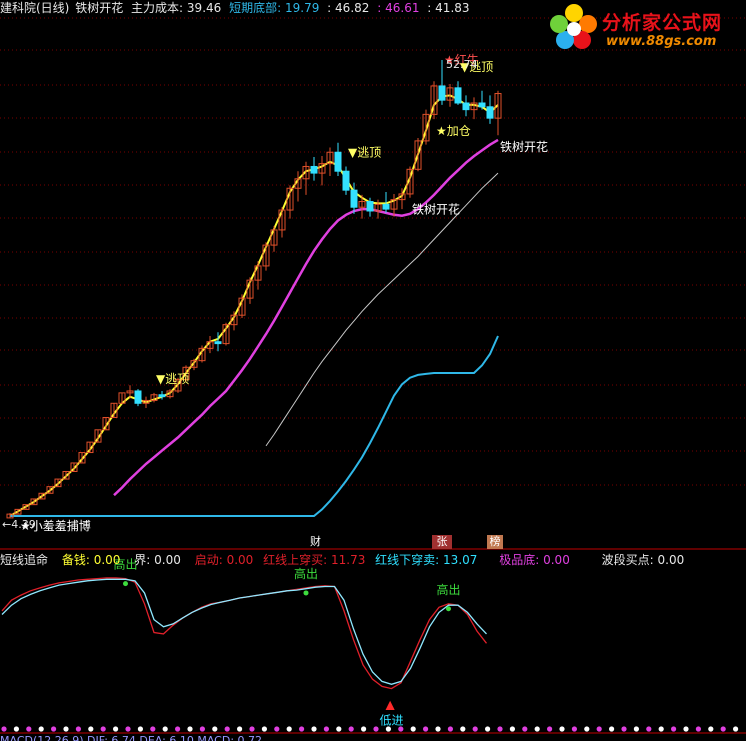 The image size is (746, 741). I want to click on cost-value: 39.46, so click(204, 8).